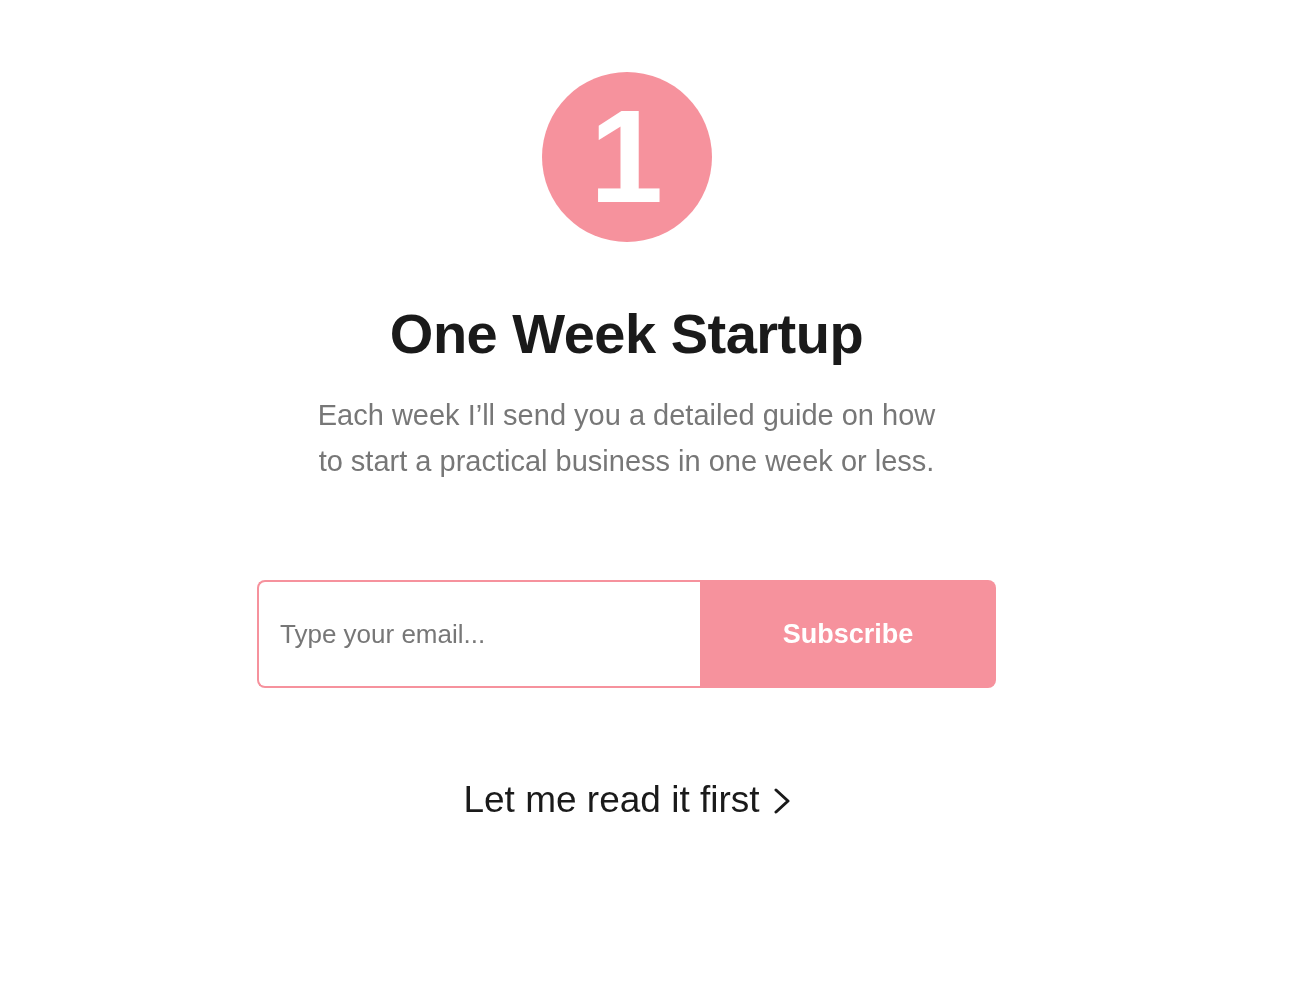 This screenshot has height=990, width=1290. What do you see at coordinates (626, 157) in the screenshot?
I see `badge-number: 1` at bounding box center [626, 157].